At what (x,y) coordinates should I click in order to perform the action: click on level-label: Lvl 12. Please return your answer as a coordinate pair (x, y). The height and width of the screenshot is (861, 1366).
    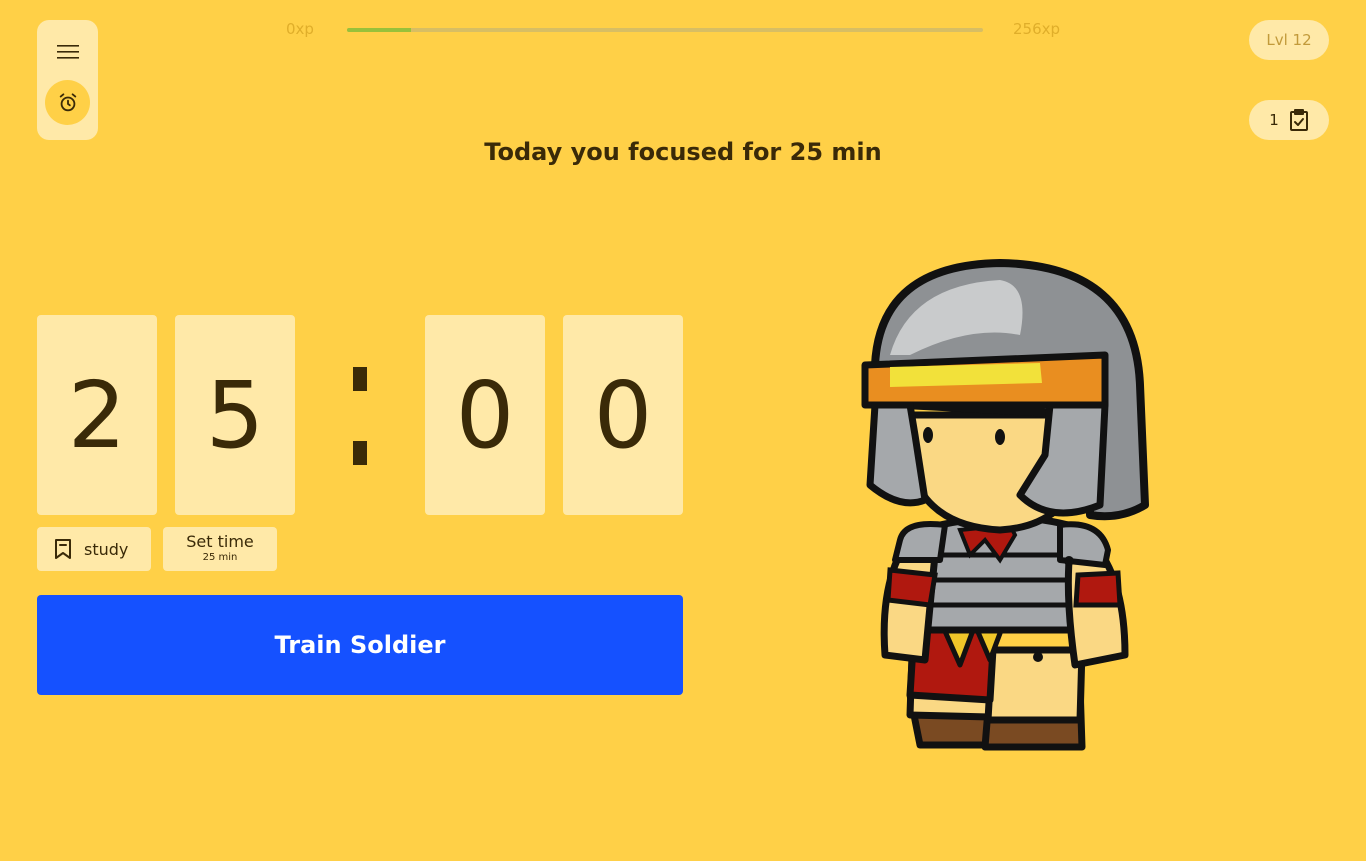
    Looking at the image, I should click on (1289, 40).